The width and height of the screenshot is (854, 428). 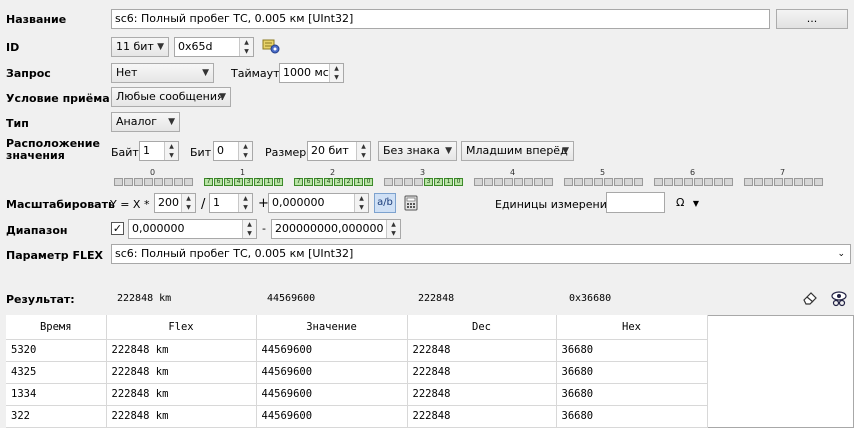 I want to click on range-checkbox: ✓, so click(x=117, y=228).